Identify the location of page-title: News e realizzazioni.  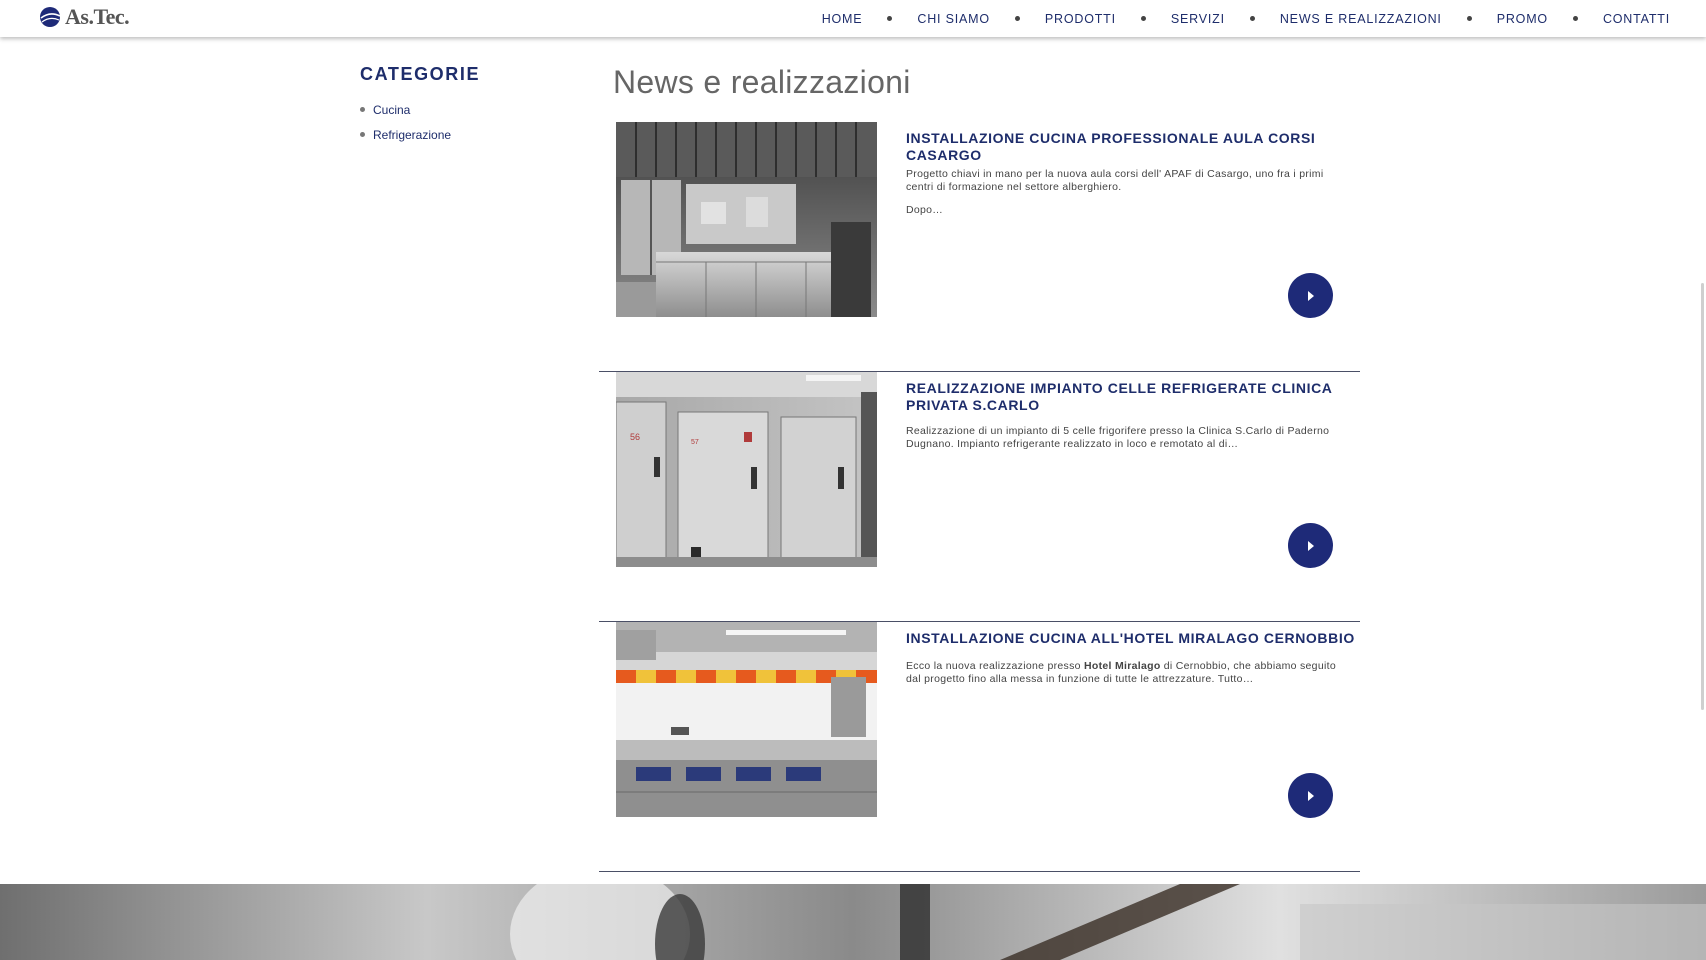
(762, 82).